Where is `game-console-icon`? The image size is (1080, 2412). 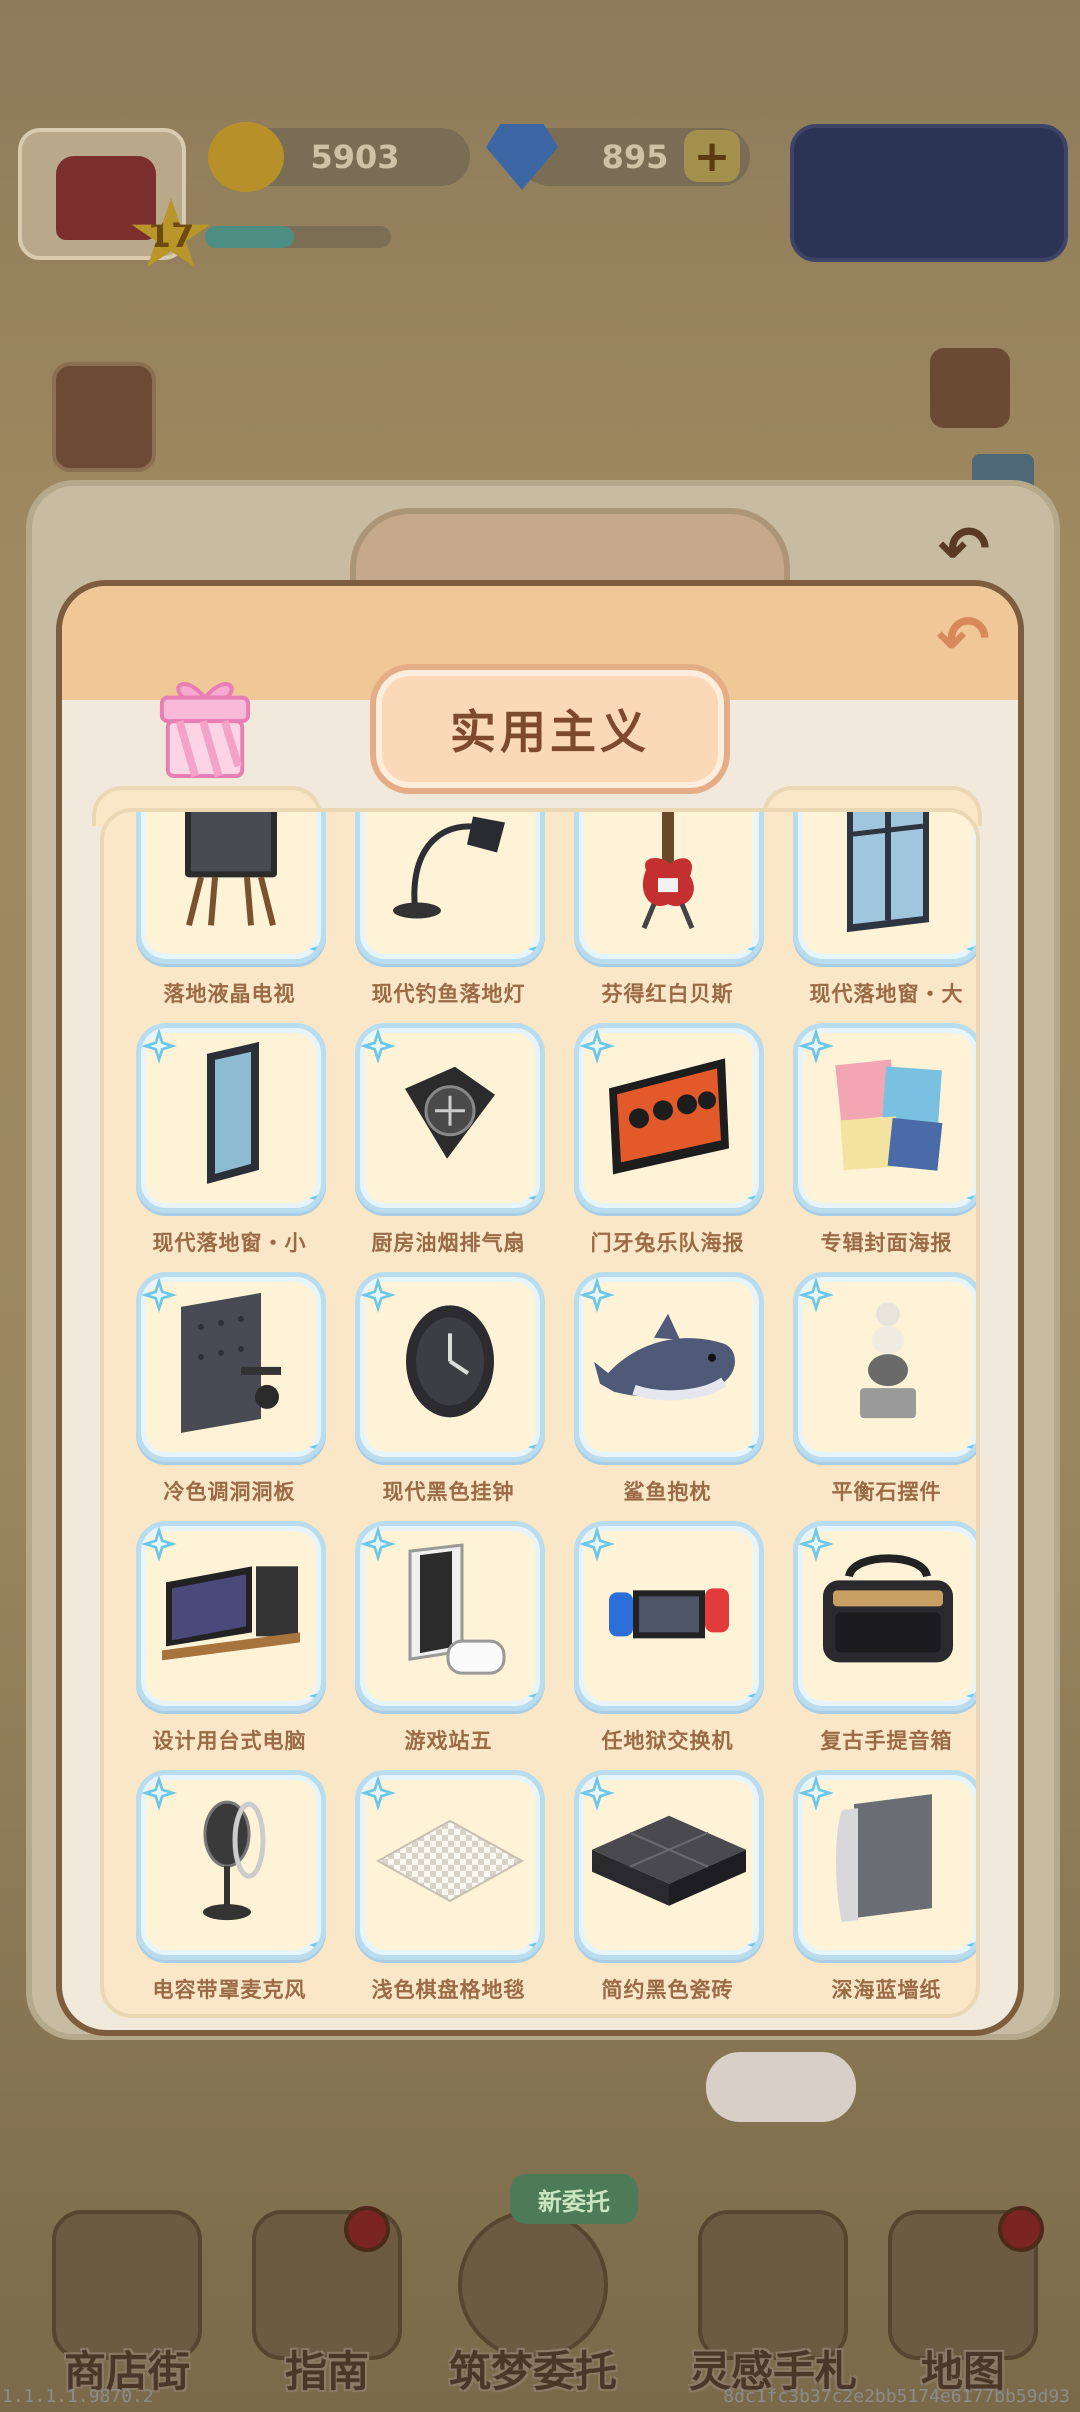
game-console-icon is located at coordinates (450, 1613).